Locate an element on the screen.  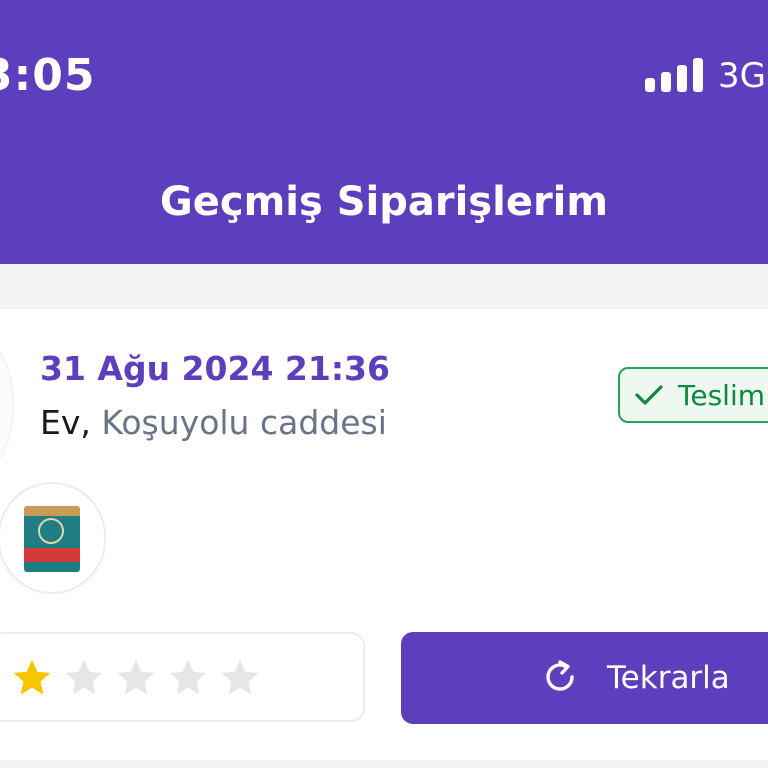
page-title: Geçmiş Siparişlerim is located at coordinates (384, 202).